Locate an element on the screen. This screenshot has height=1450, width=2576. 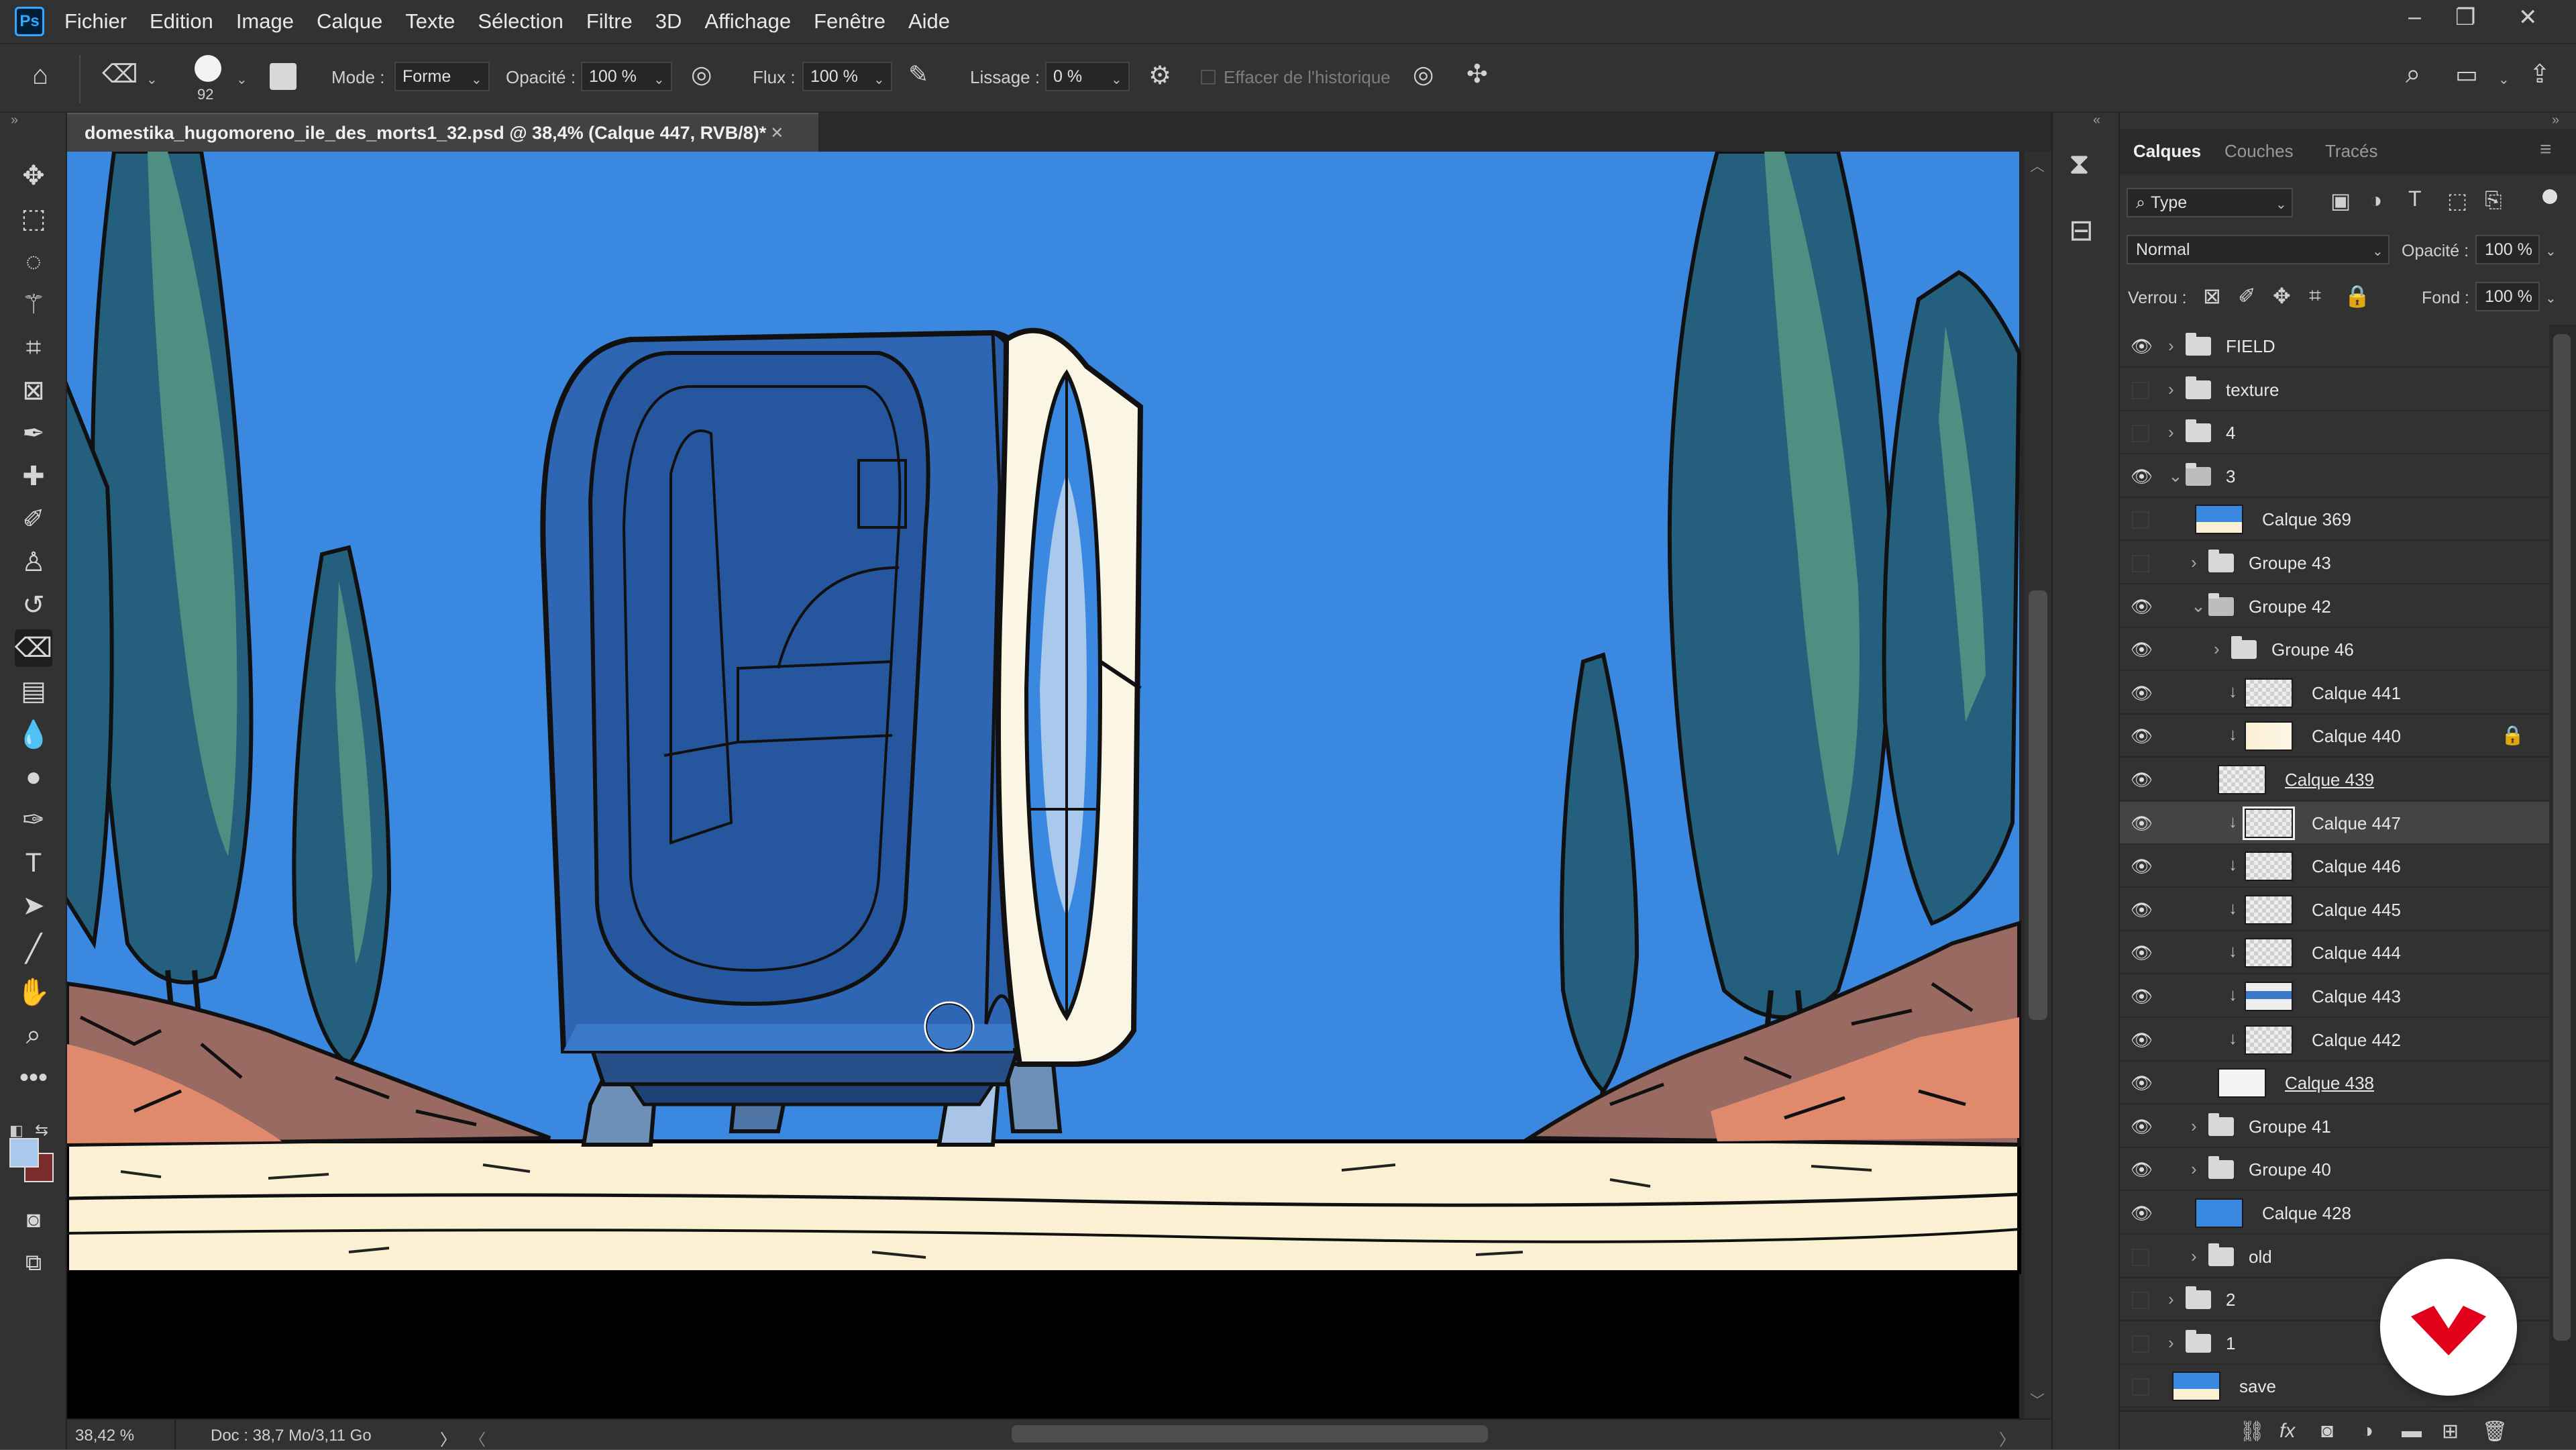
filter-pixel-icon: ▣ is located at coordinates (2340, 200).